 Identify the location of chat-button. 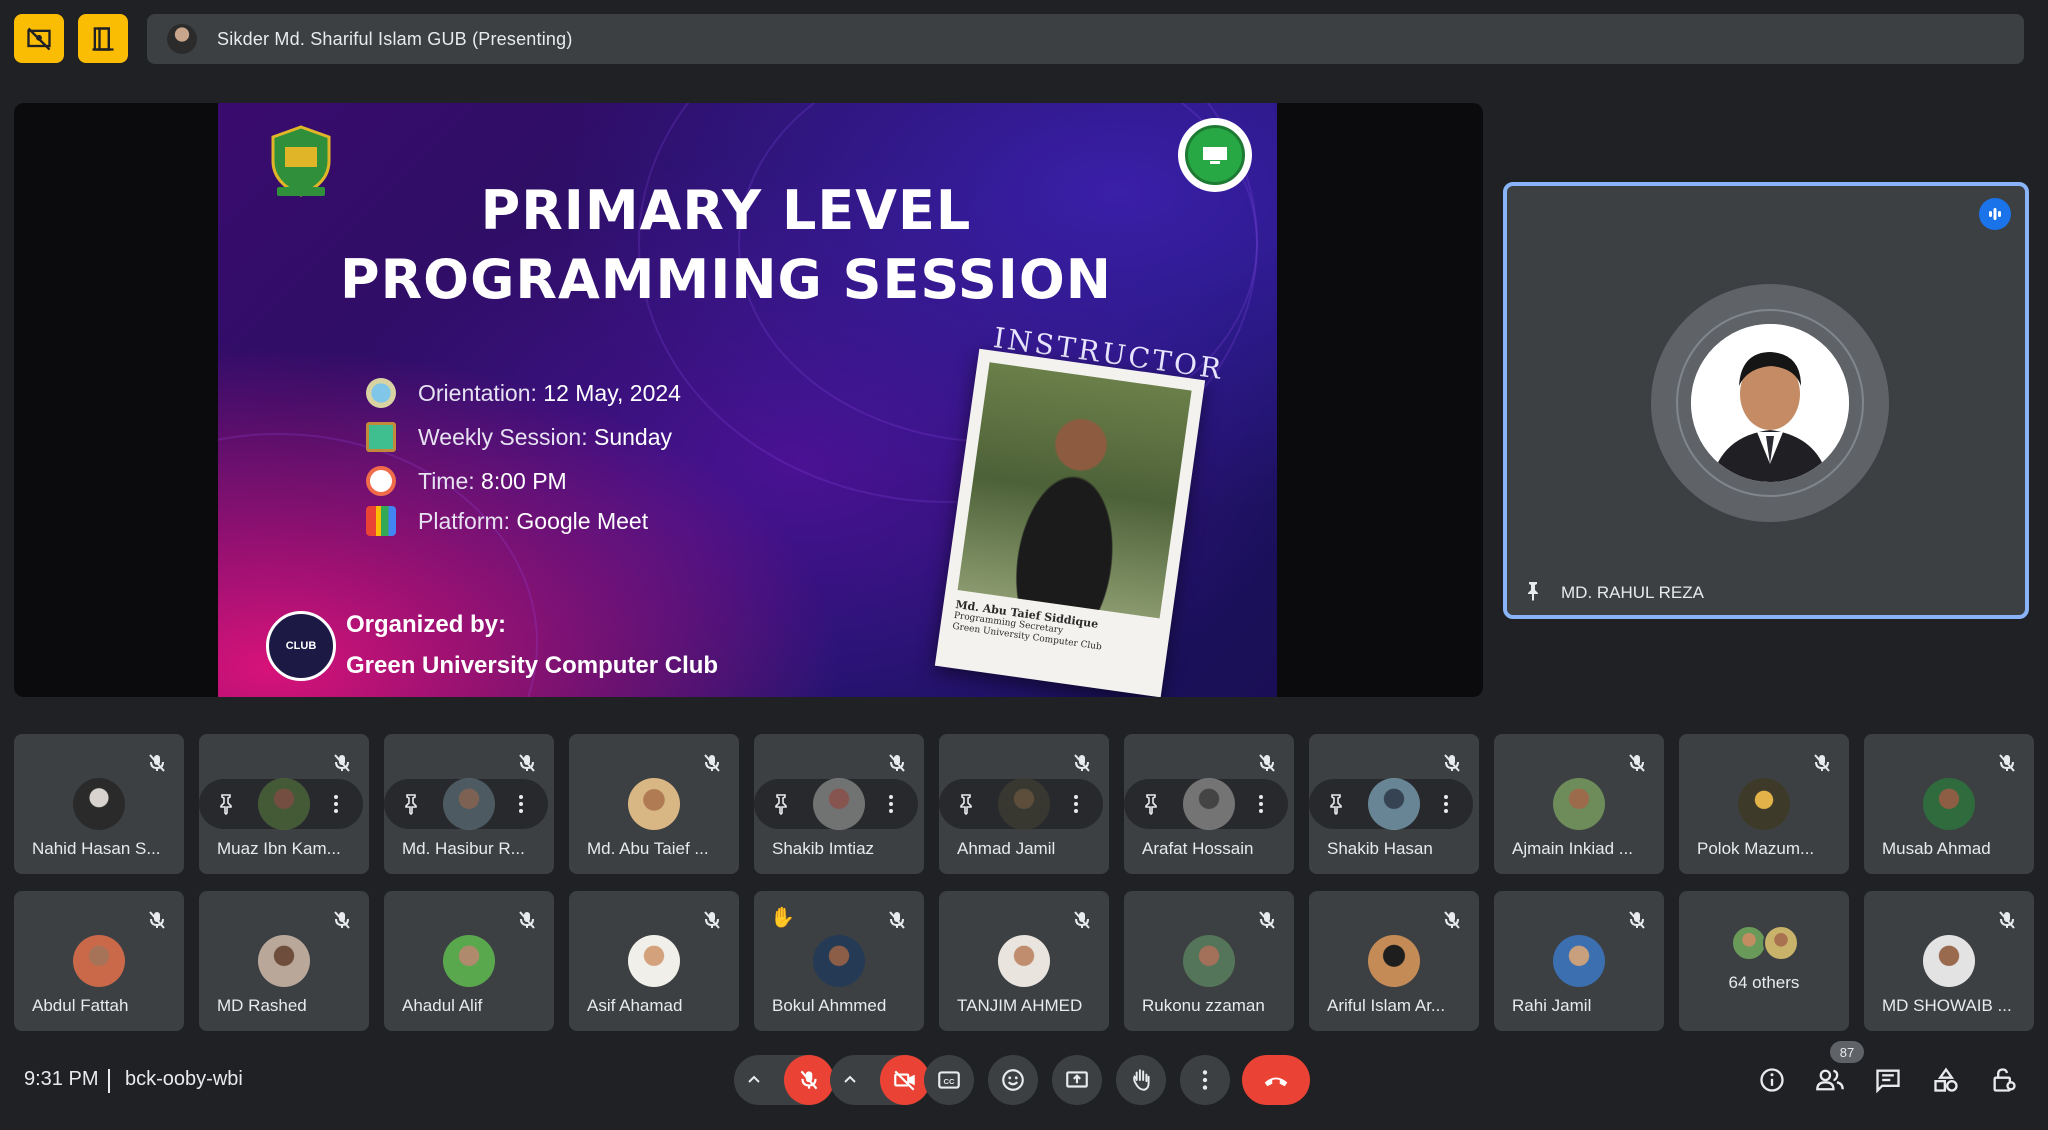
(1888, 1080).